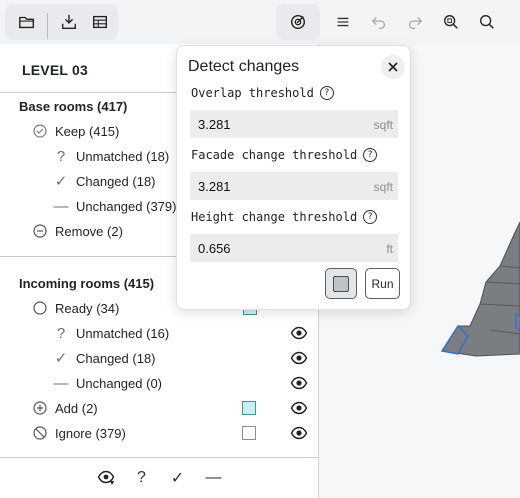 The width and height of the screenshot is (520, 498). Describe the element at coordinates (40, 408) in the screenshot. I see `plus-circle-icon` at that location.